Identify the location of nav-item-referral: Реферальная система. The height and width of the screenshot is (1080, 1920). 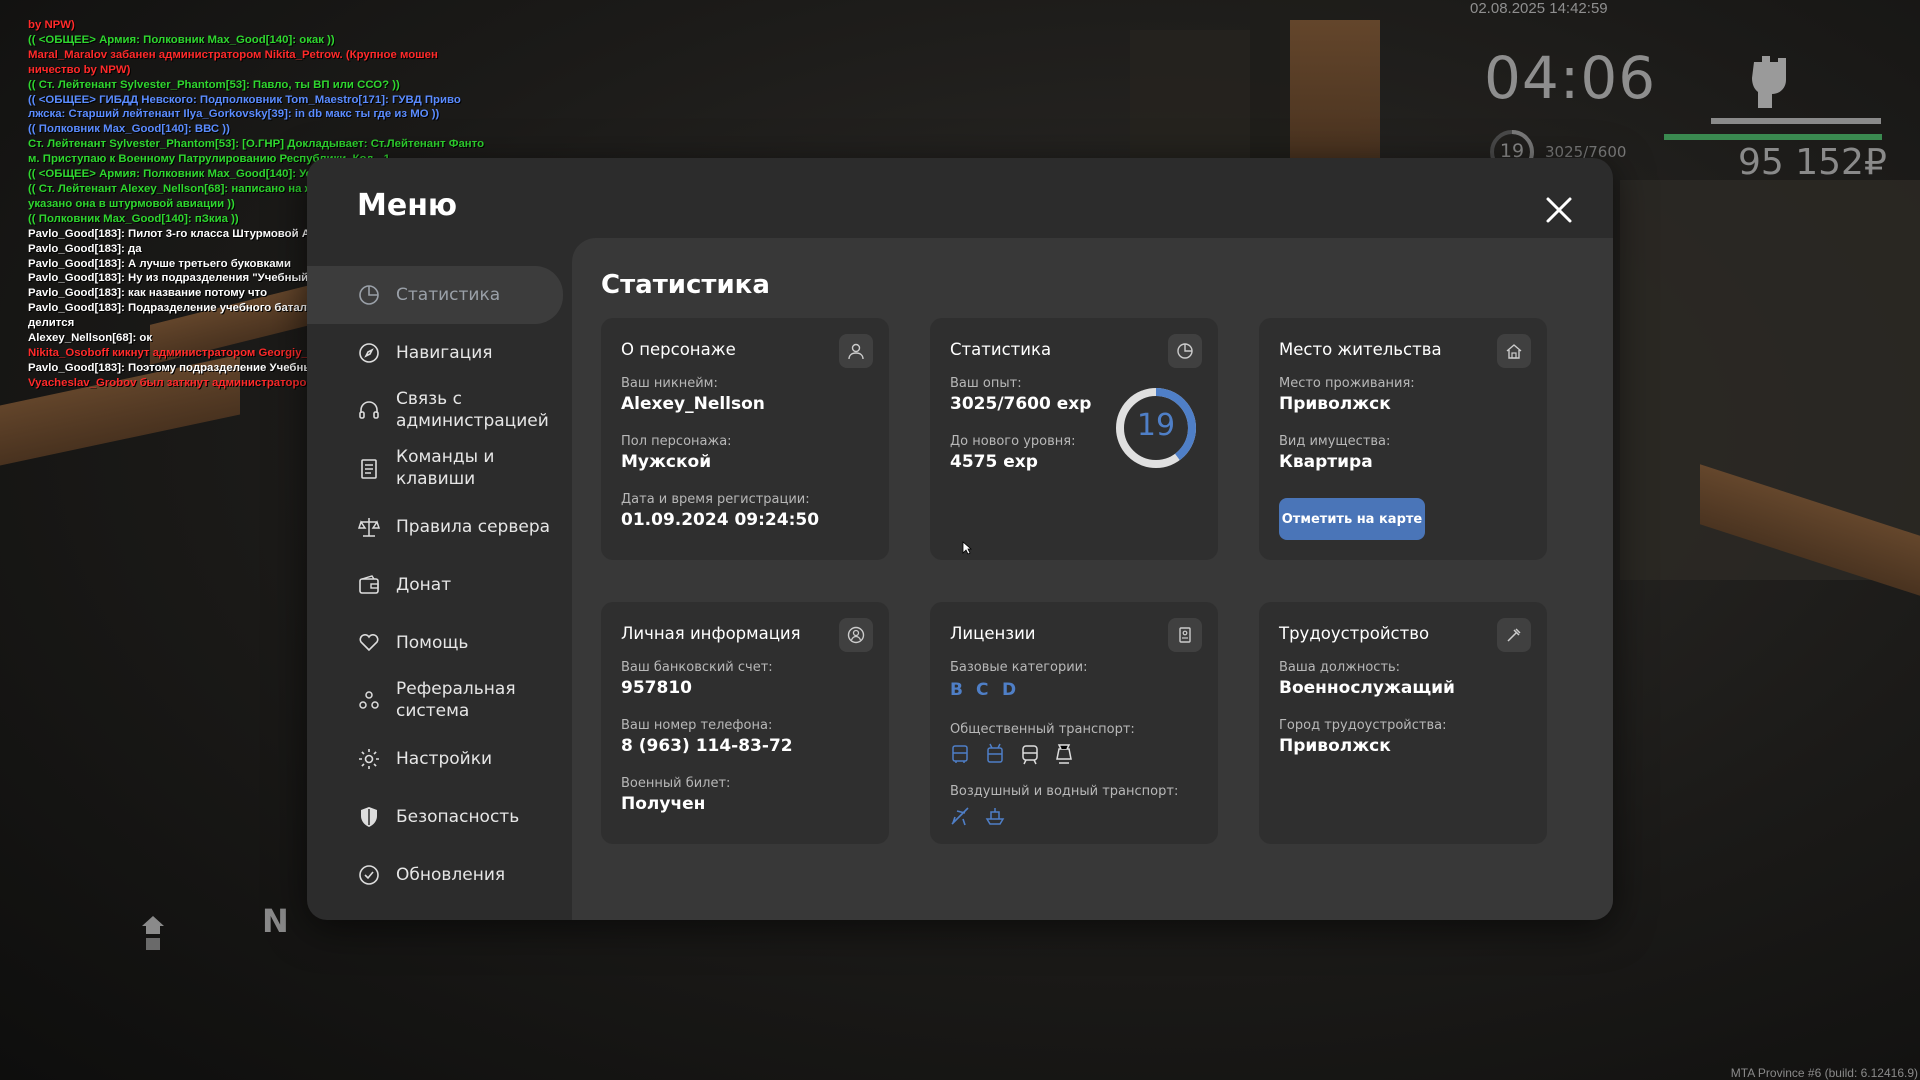
(435, 701).